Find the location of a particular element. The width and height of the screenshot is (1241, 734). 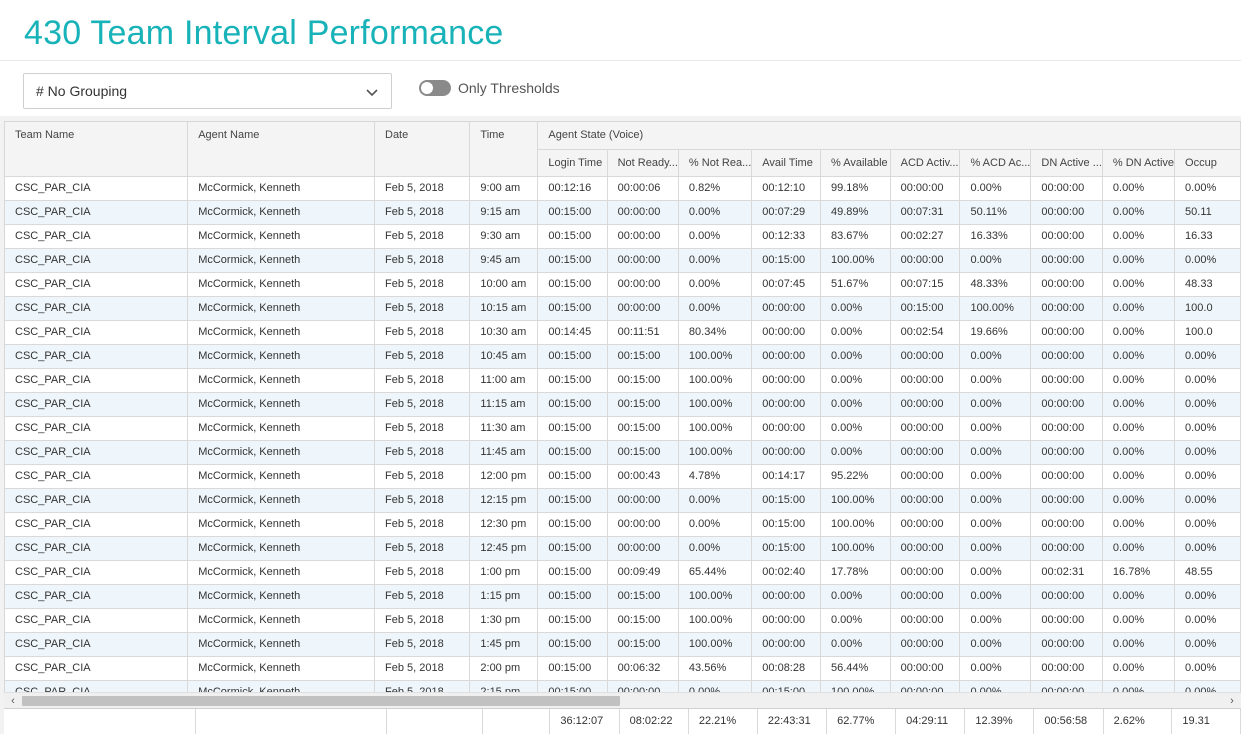

column-header-agent-name: Agent Name is located at coordinates (281, 149).